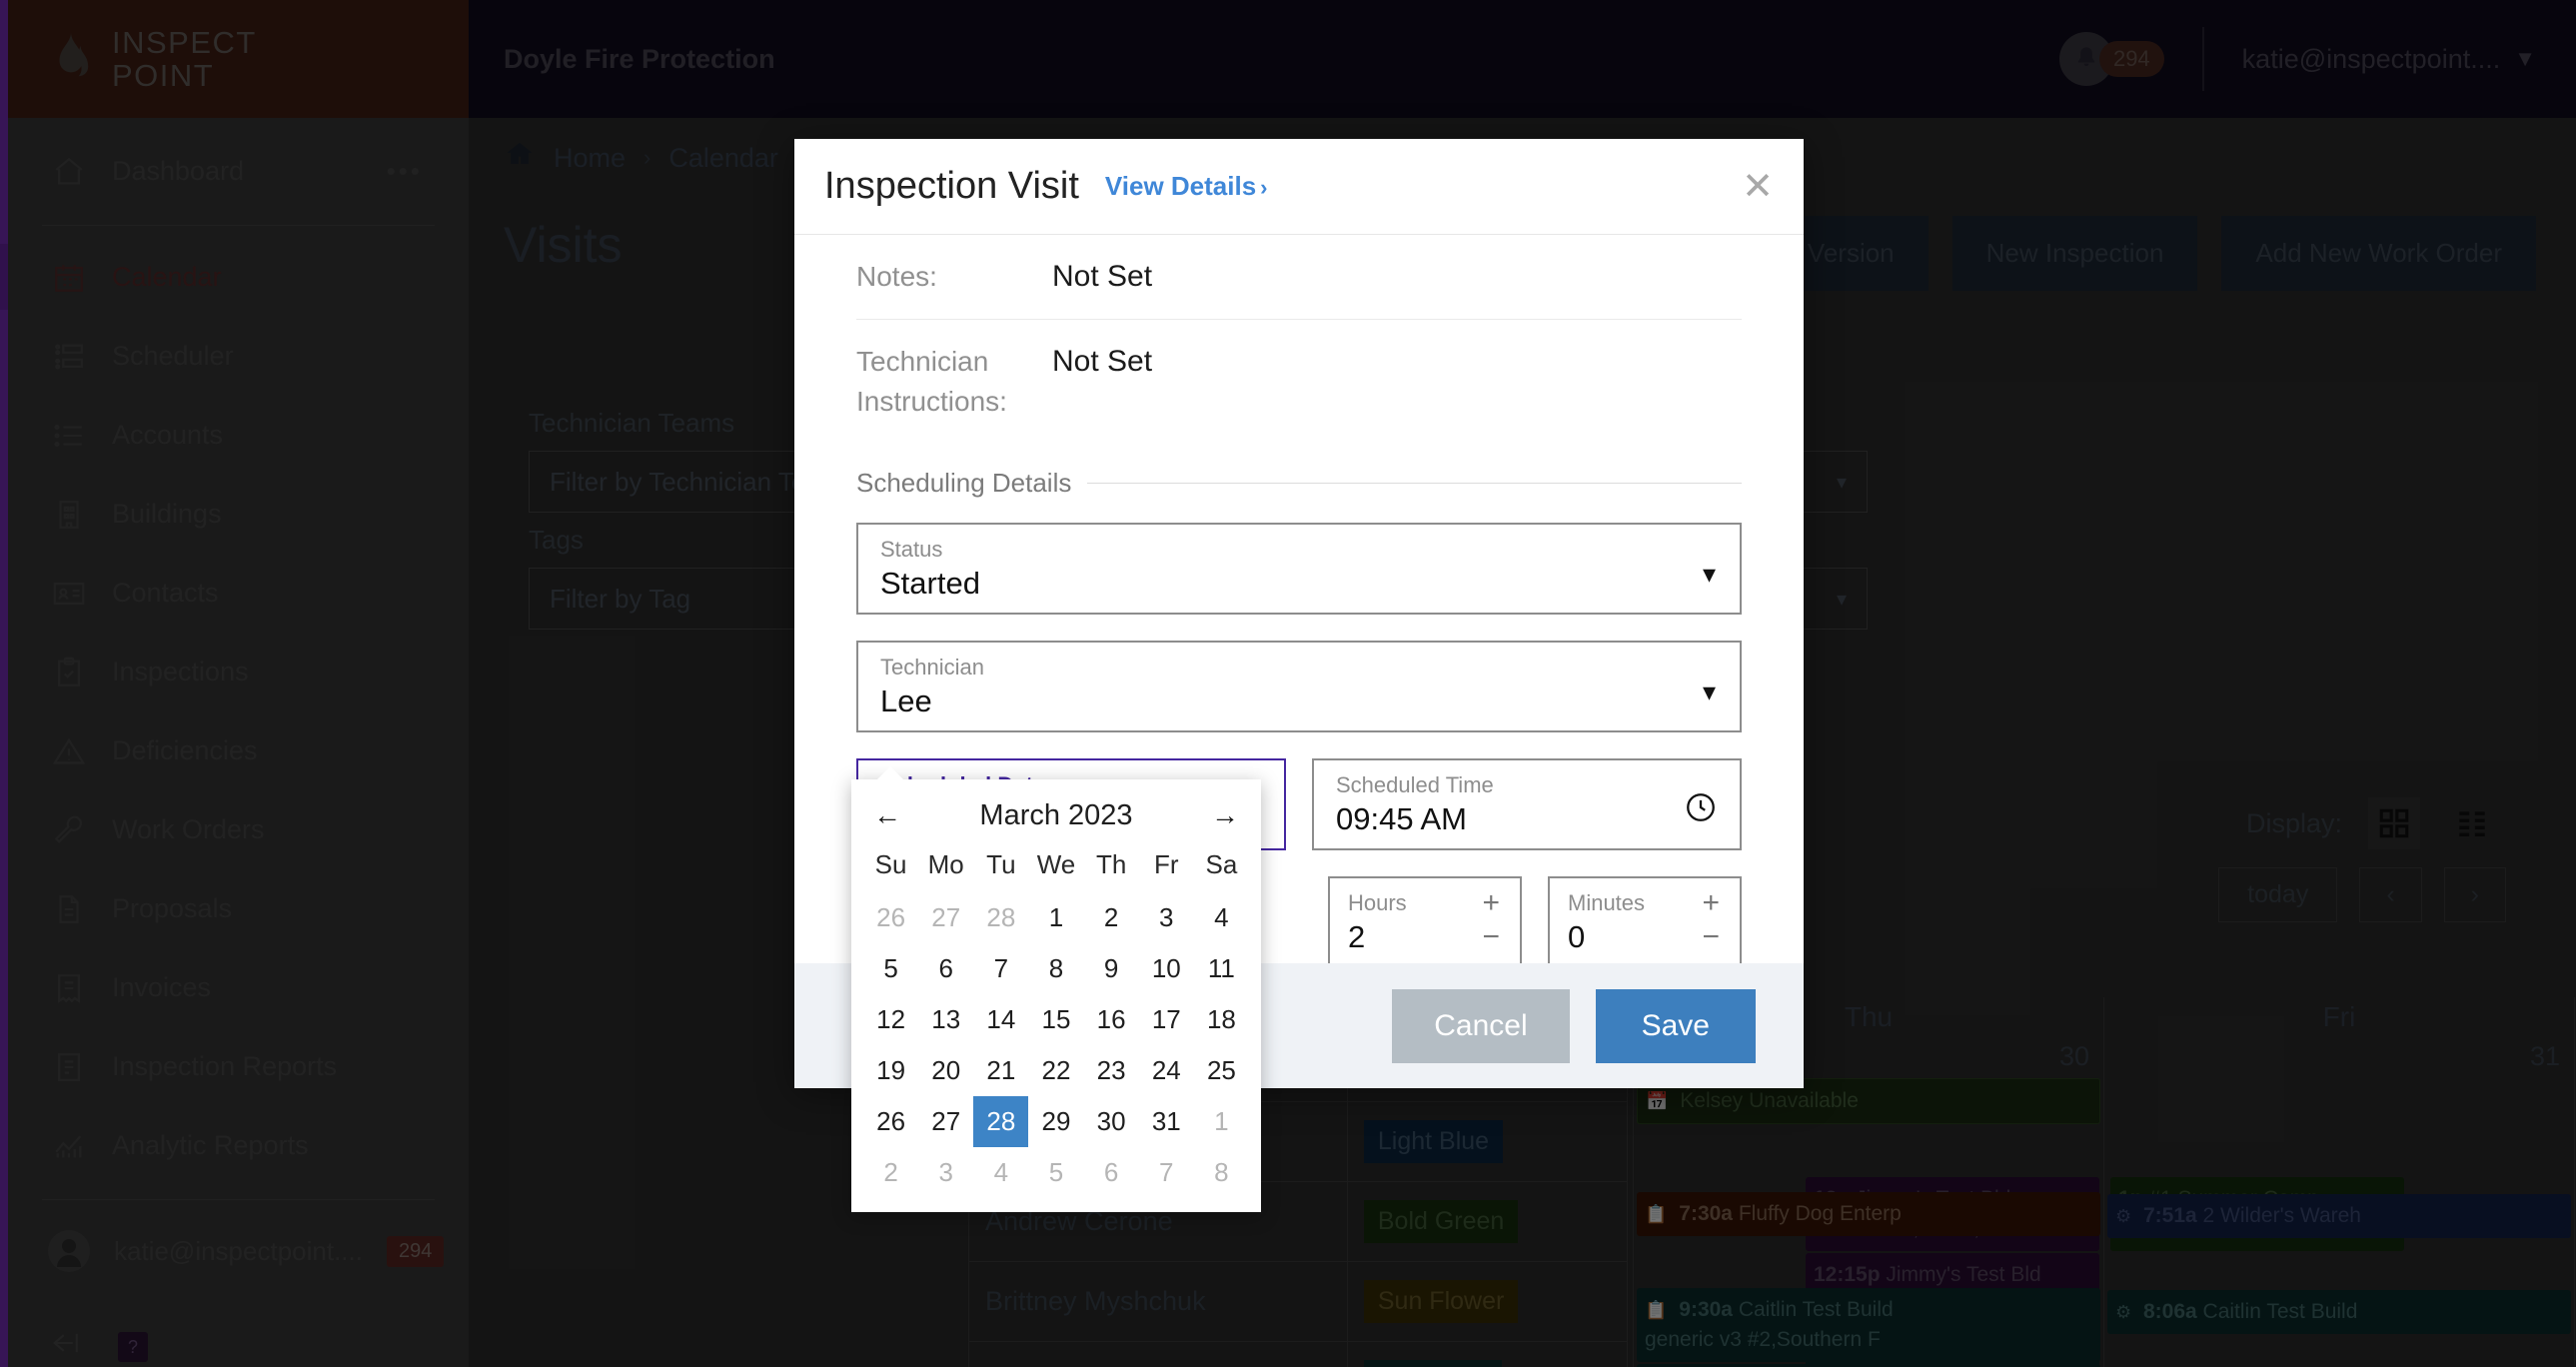  What do you see at coordinates (238, 356) in the screenshot?
I see `sidebar-item-scheduler: Scheduler` at bounding box center [238, 356].